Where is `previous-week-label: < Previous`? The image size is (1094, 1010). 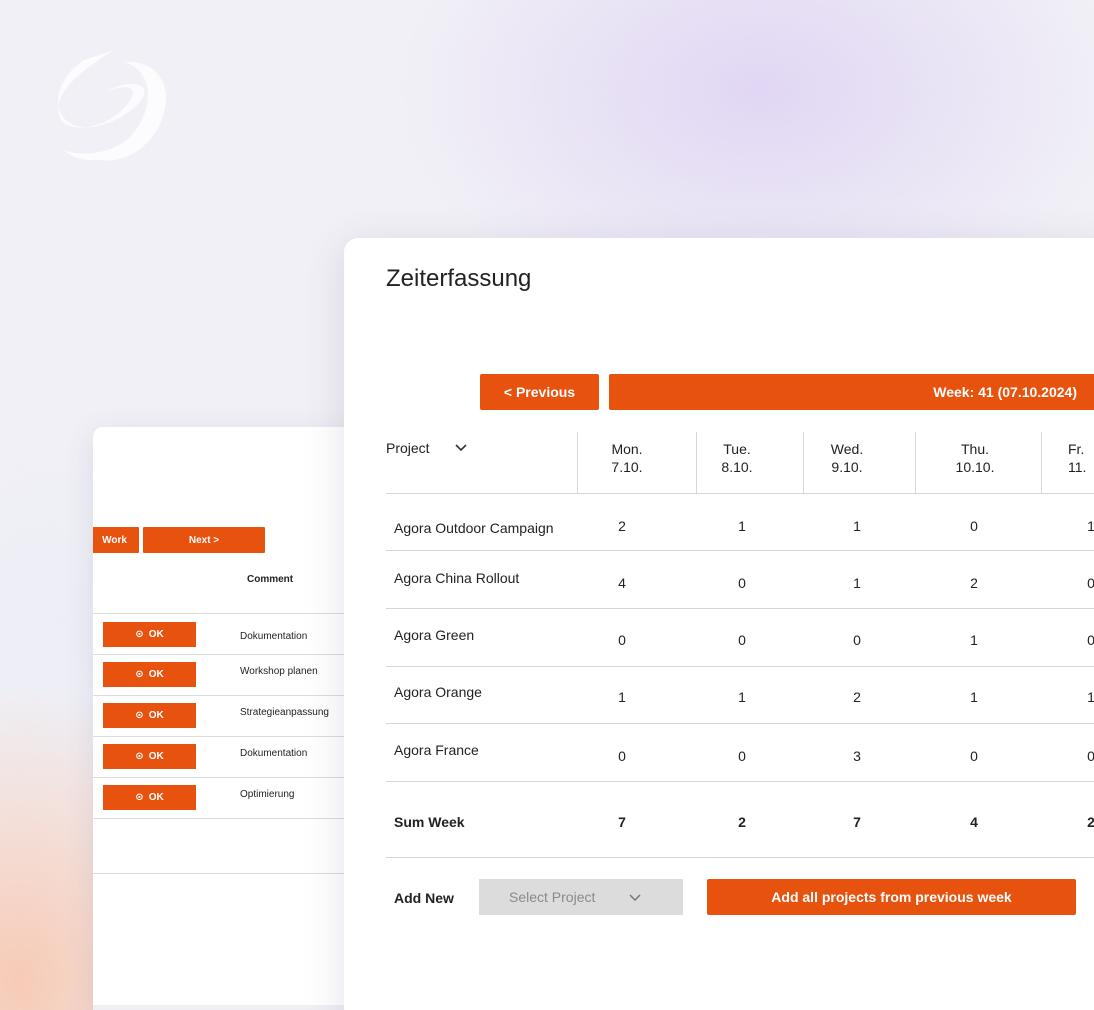
previous-week-label: < Previous is located at coordinates (539, 392).